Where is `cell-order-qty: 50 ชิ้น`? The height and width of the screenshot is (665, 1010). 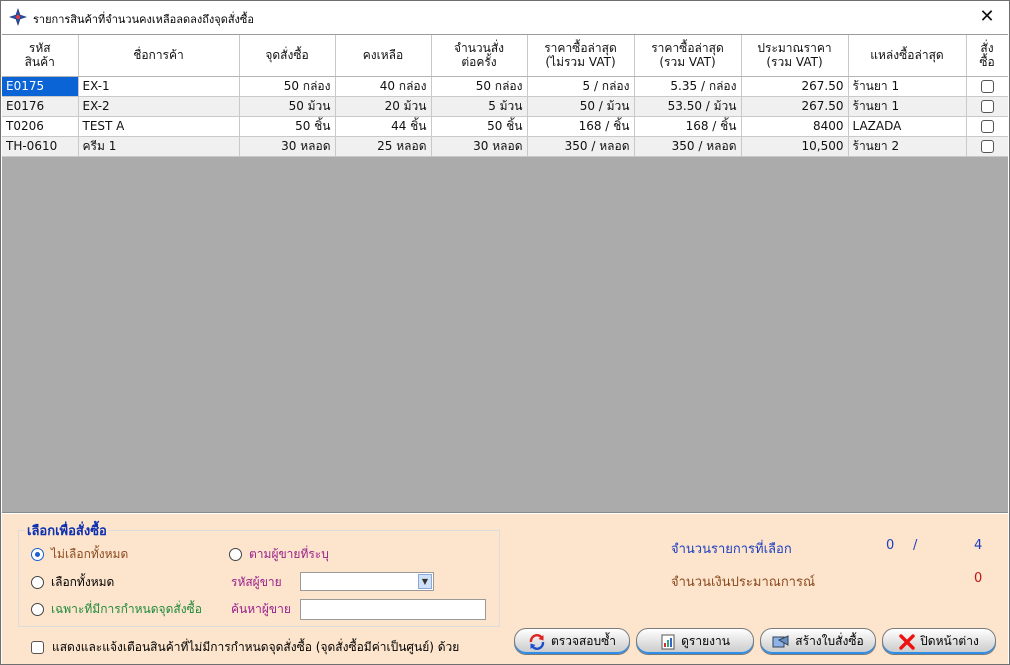
cell-order-qty: 50 ชิ้น is located at coordinates (479, 126).